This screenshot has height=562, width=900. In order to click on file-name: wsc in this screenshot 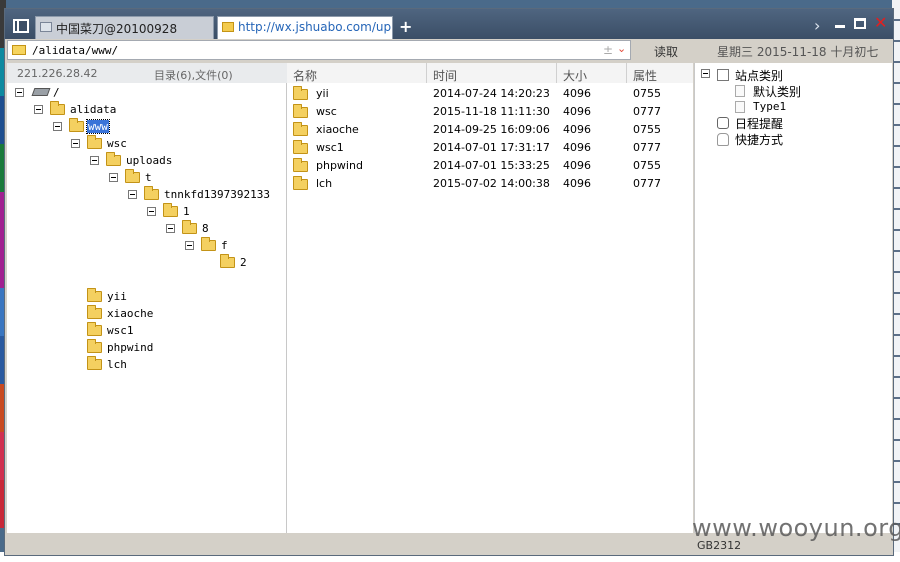, I will do `click(326, 111)`.